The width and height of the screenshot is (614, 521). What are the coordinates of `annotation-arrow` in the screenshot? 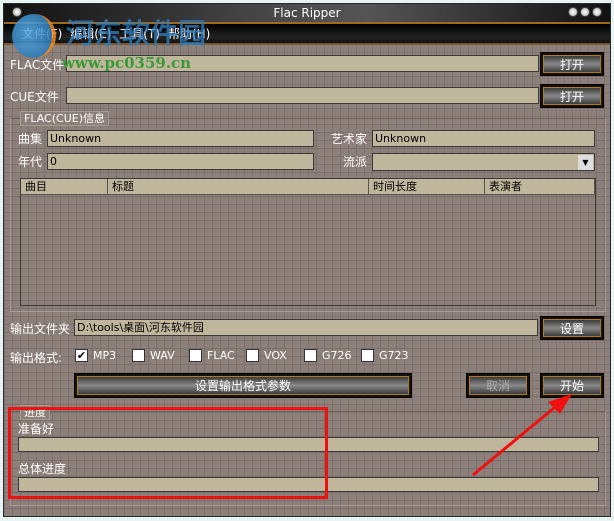 It's located at (522, 435).